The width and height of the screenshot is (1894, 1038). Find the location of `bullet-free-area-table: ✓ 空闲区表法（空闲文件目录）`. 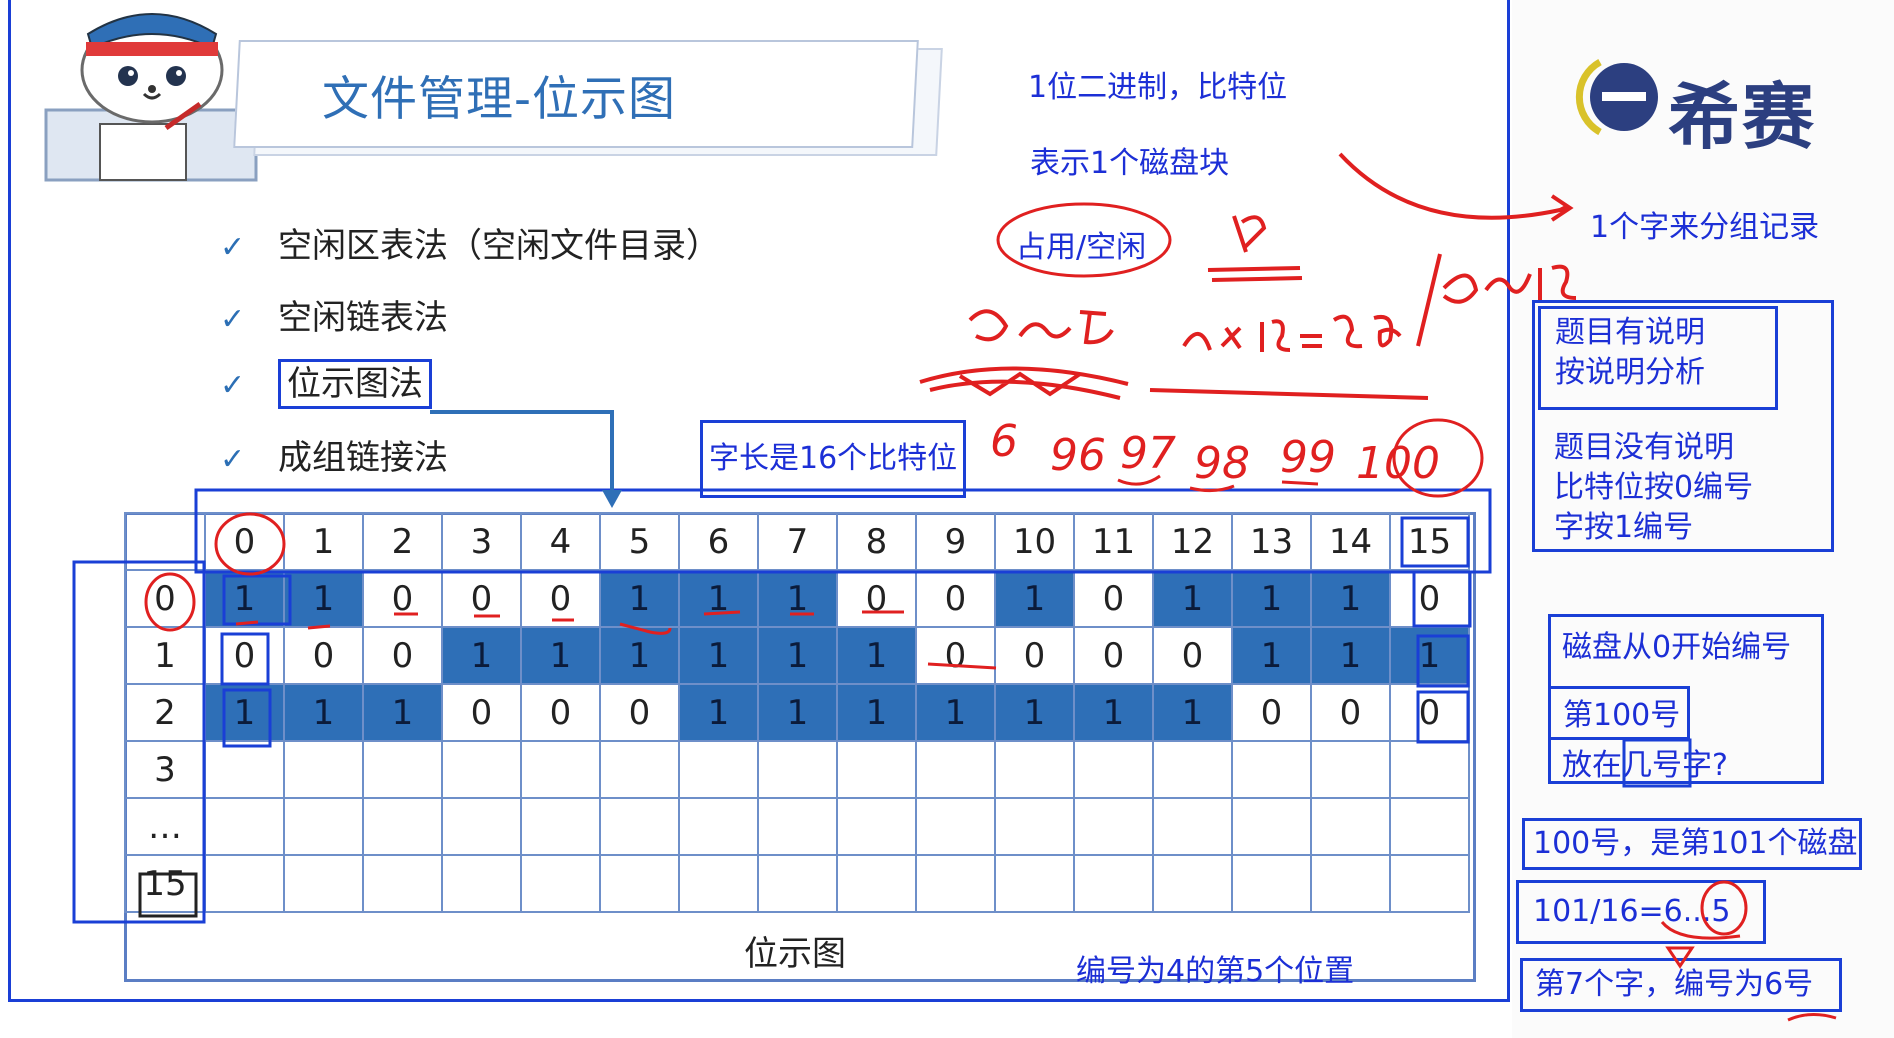

bullet-free-area-table: ✓ 空闲区表法（空闲文件目录） is located at coordinates (470, 242).